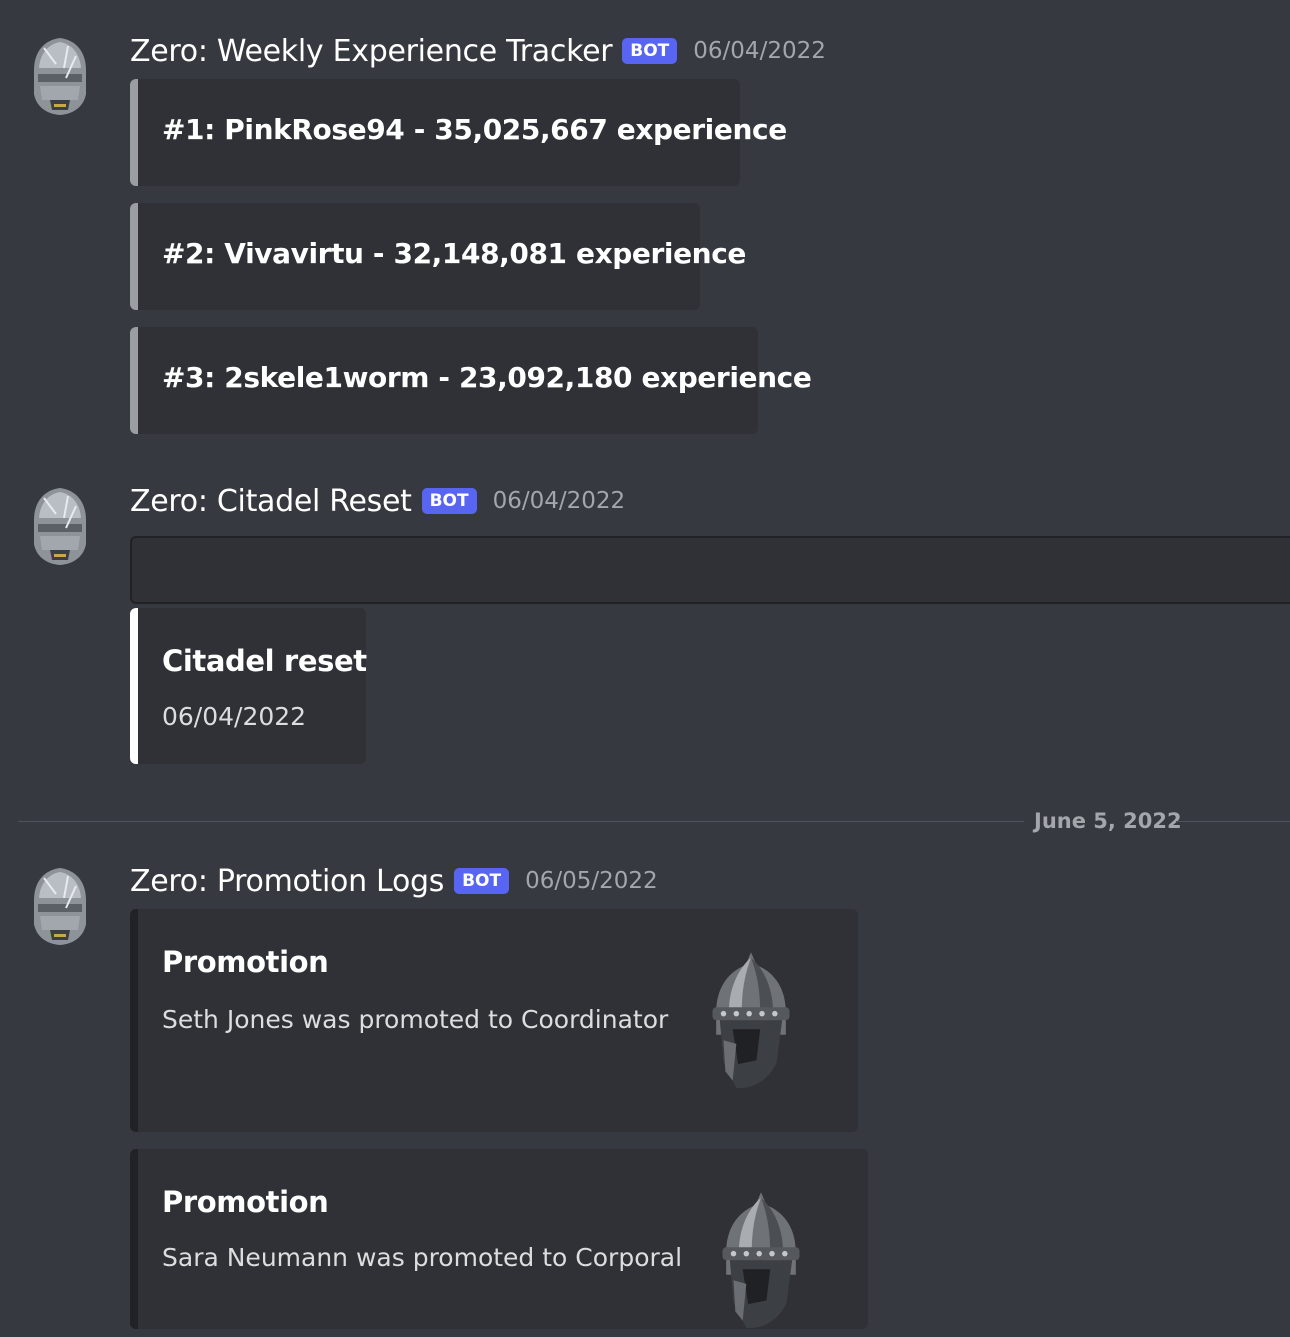 The height and width of the screenshot is (1337, 1290). What do you see at coordinates (591, 881) in the screenshot?
I see `timestamp: 06/05/2022` at bounding box center [591, 881].